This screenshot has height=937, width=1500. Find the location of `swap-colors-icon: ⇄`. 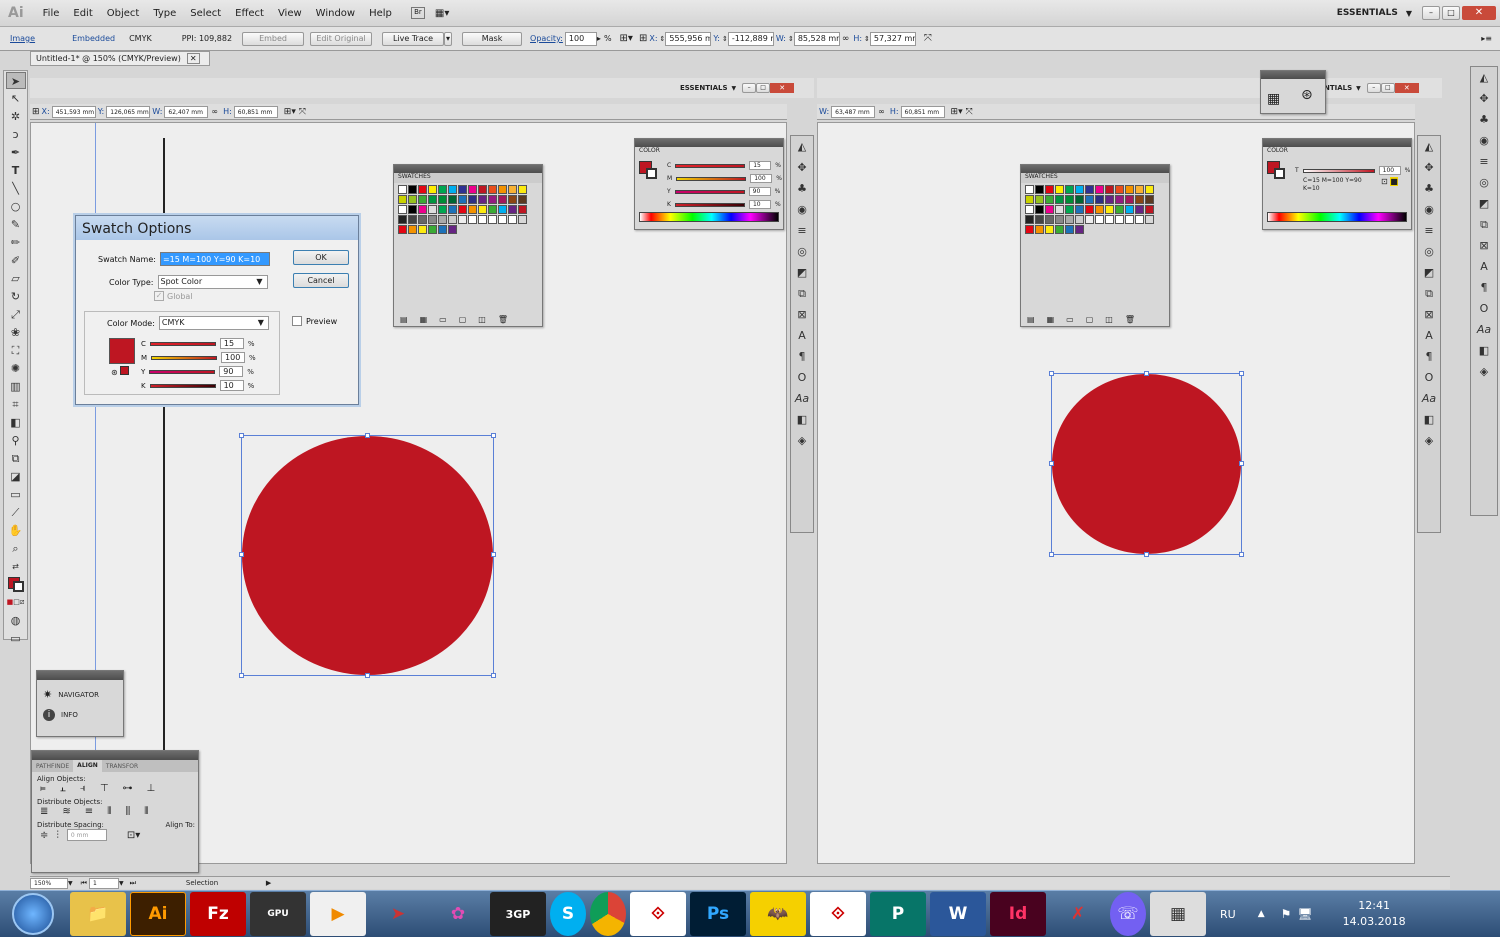

swap-colors-icon: ⇄ is located at coordinates (16, 566).